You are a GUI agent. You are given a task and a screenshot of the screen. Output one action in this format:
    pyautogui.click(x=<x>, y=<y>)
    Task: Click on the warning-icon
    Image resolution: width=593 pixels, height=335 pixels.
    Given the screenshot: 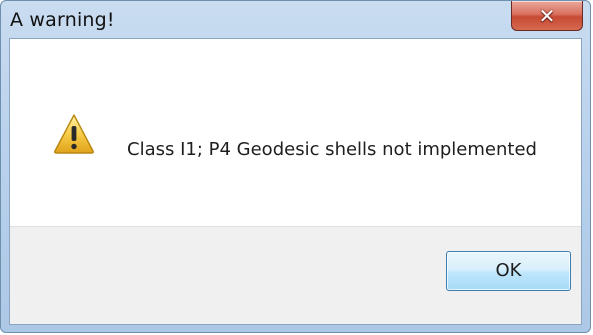 What is the action you would take?
    pyautogui.click(x=74, y=134)
    